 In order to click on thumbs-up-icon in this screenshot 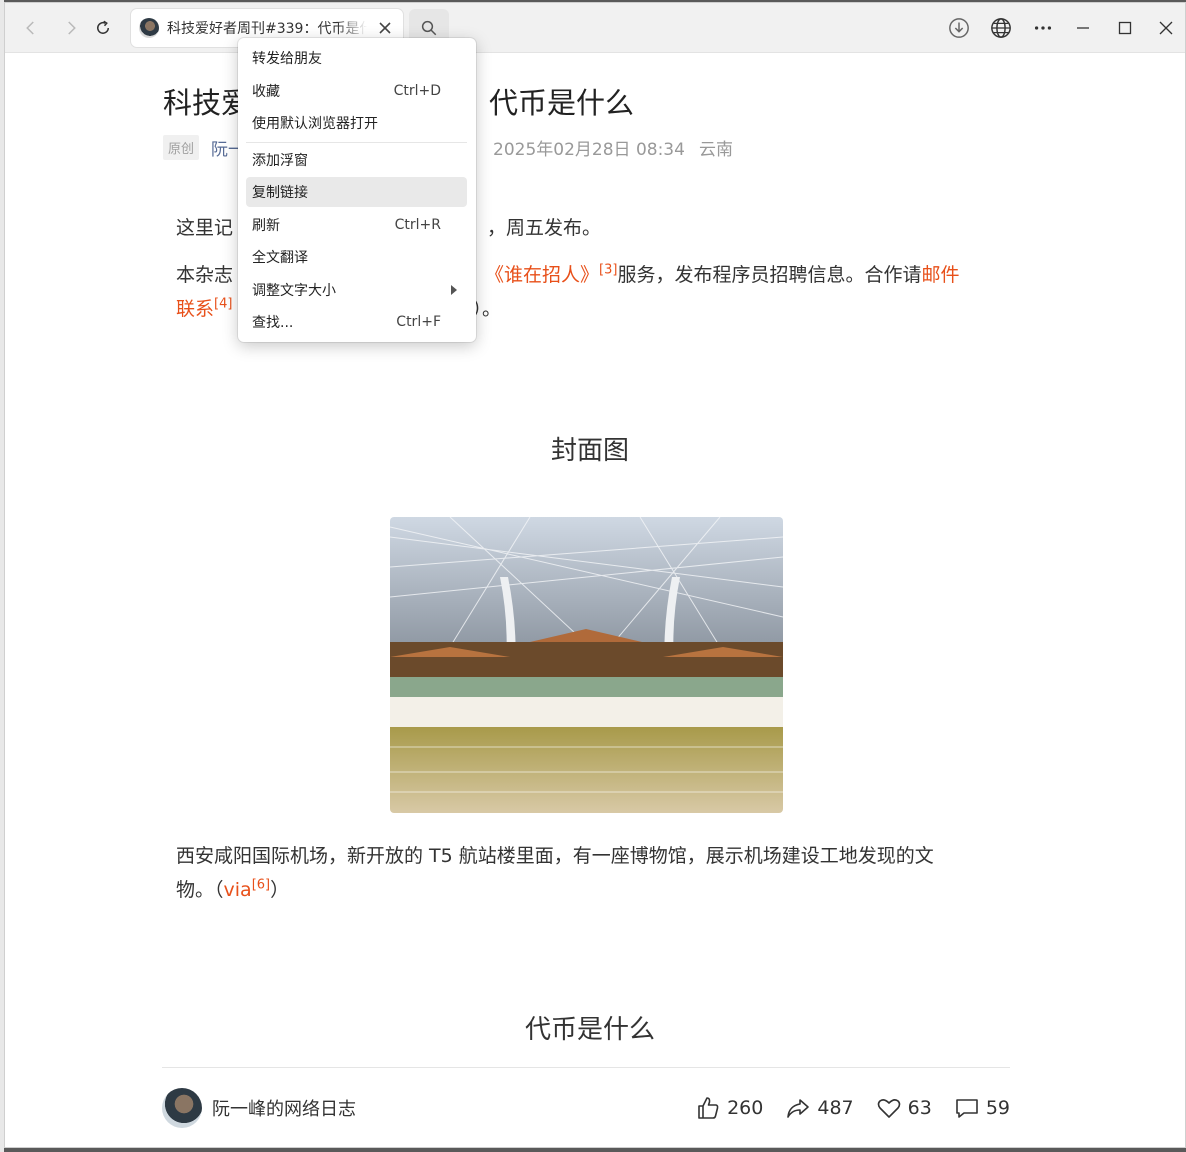, I will do `click(708, 1108)`.